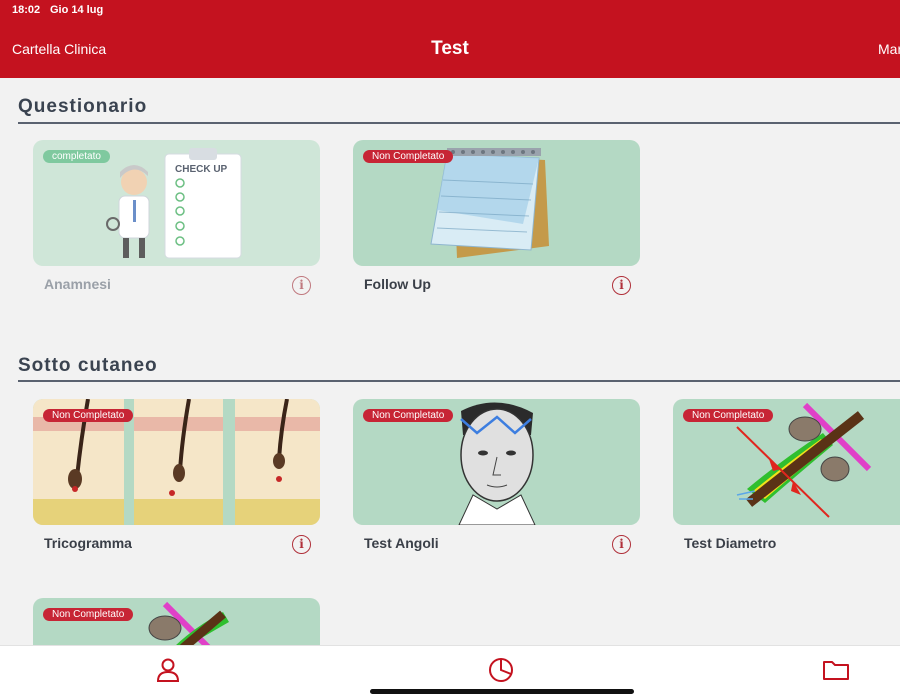 The height and width of the screenshot is (700, 900). I want to click on status-date: Gio 14 lug, so click(77, 10).